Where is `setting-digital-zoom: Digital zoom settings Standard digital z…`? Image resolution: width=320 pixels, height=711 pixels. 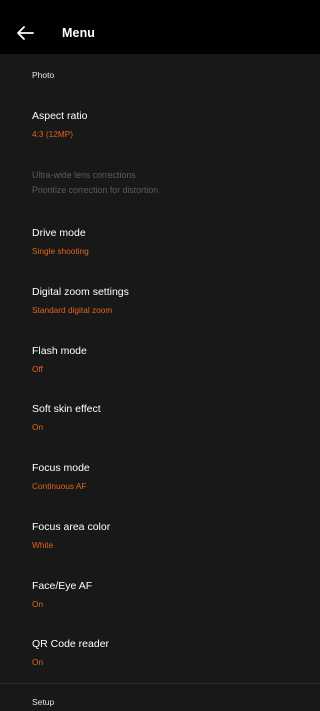
setting-digital-zoom: Digital zoom settings Standard digital z… is located at coordinates (160, 310).